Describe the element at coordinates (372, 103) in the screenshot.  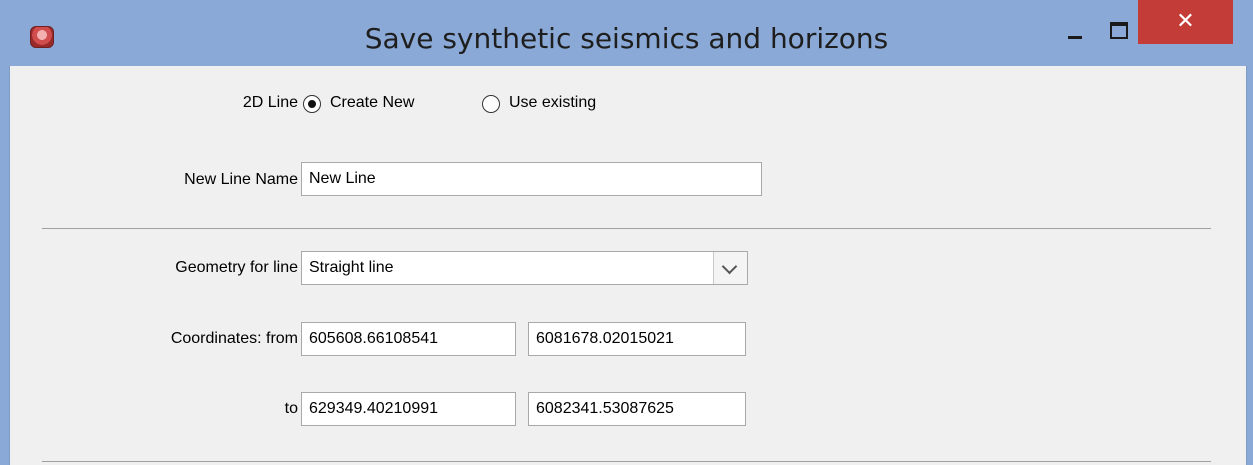
I see `create-new-label: Create New` at that location.